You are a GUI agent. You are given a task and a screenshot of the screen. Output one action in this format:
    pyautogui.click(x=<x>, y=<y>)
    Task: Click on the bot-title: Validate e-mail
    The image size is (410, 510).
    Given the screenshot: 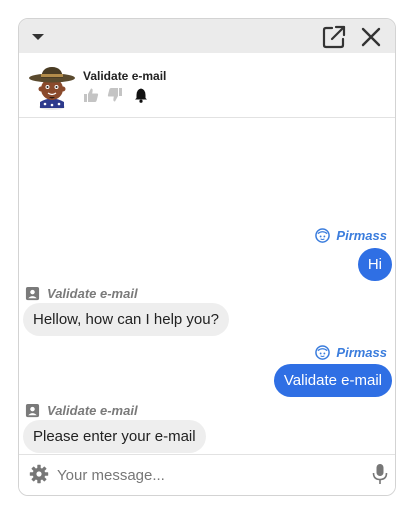 What is the action you would take?
    pyautogui.click(x=125, y=76)
    